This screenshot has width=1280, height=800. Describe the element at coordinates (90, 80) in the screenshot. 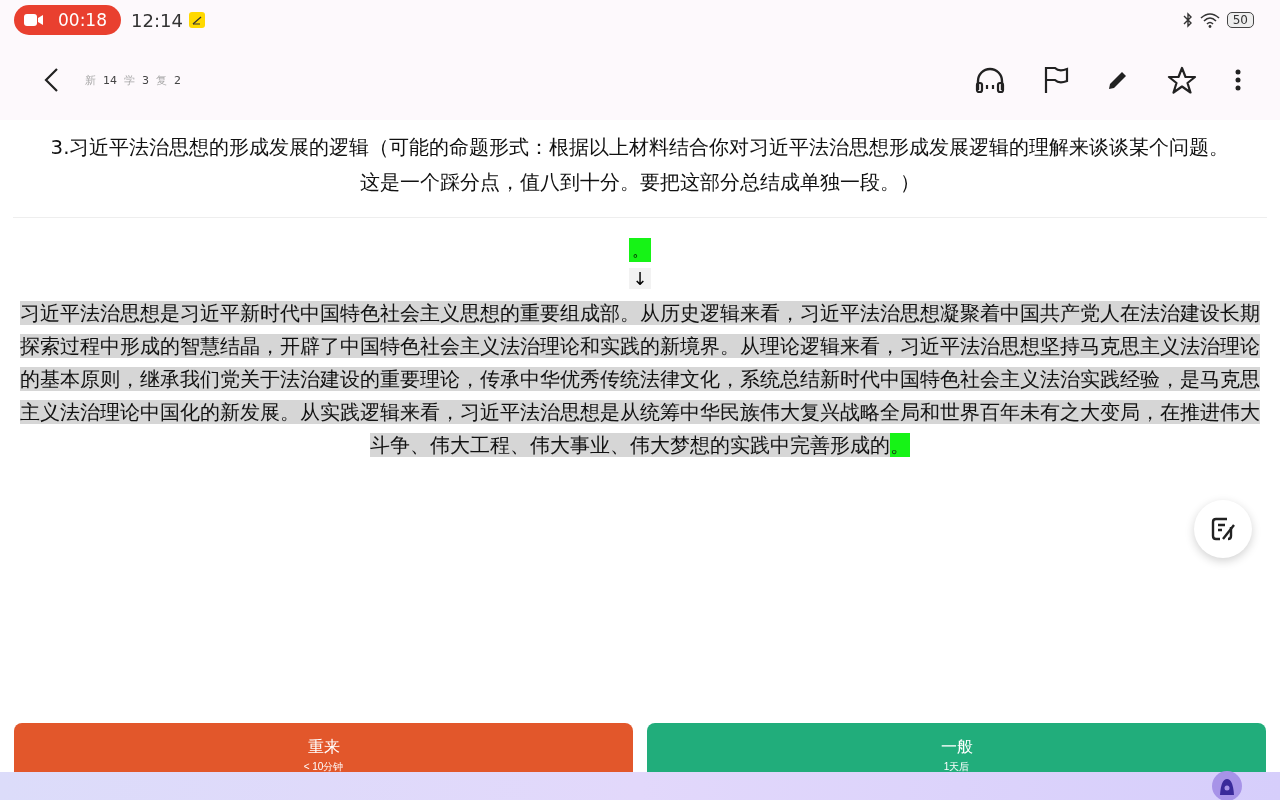

I see `count-label: 新` at that location.